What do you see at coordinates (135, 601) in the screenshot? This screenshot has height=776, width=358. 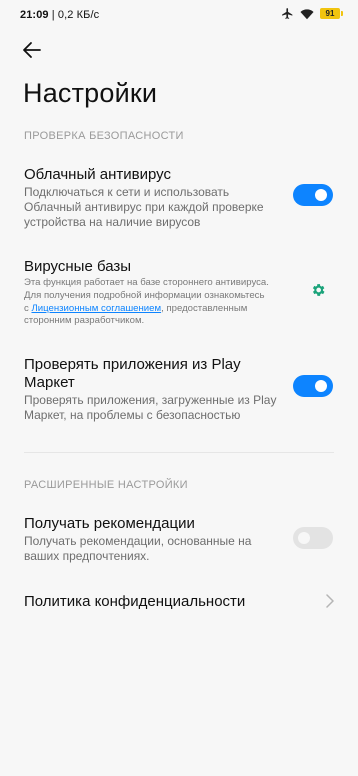 I see `privacy-policy-title: Политика конфиденциальности` at bounding box center [135, 601].